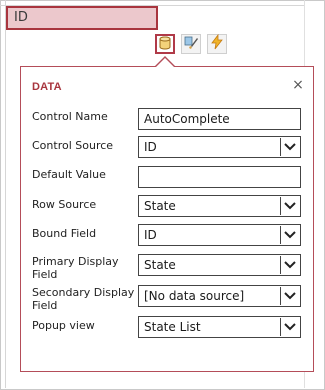 The height and width of the screenshot is (390, 325). What do you see at coordinates (64, 204) in the screenshot?
I see `row-source-label: Row Source` at bounding box center [64, 204].